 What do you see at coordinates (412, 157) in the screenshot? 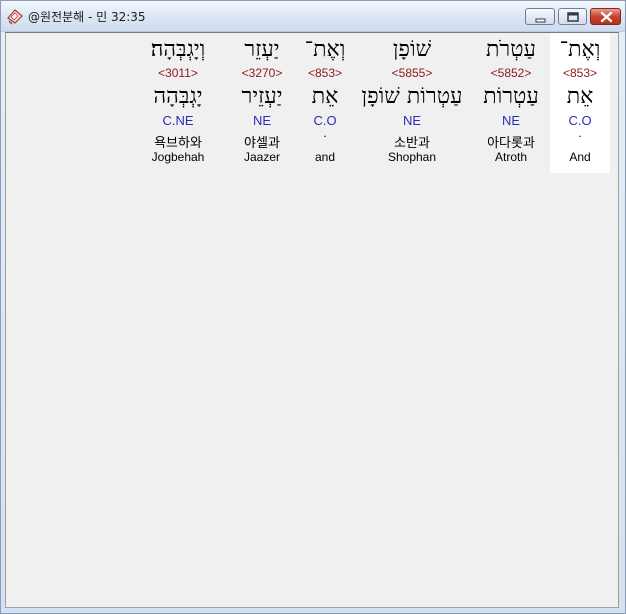
I see `english-gloss: Shophan` at bounding box center [412, 157].